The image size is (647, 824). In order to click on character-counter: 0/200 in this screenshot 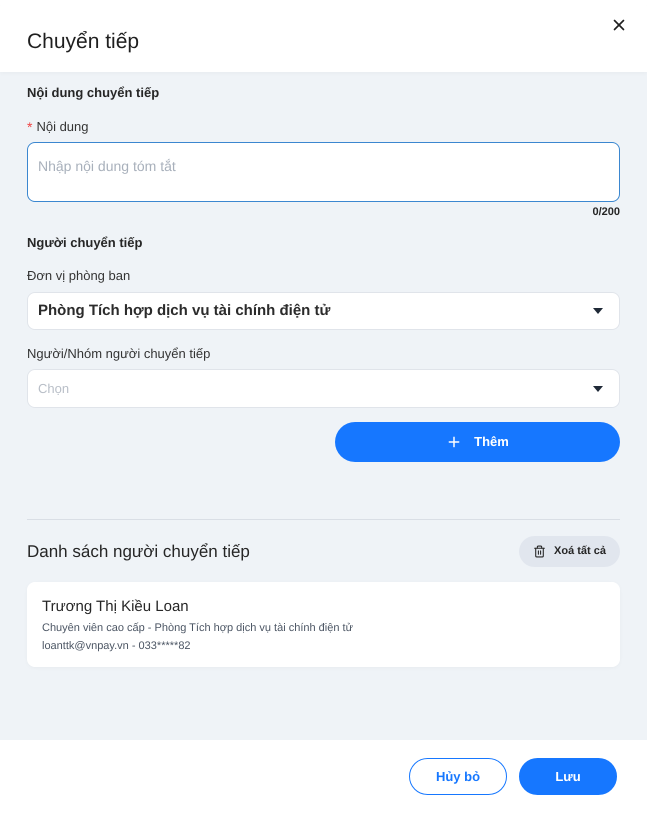, I will do `click(606, 212)`.